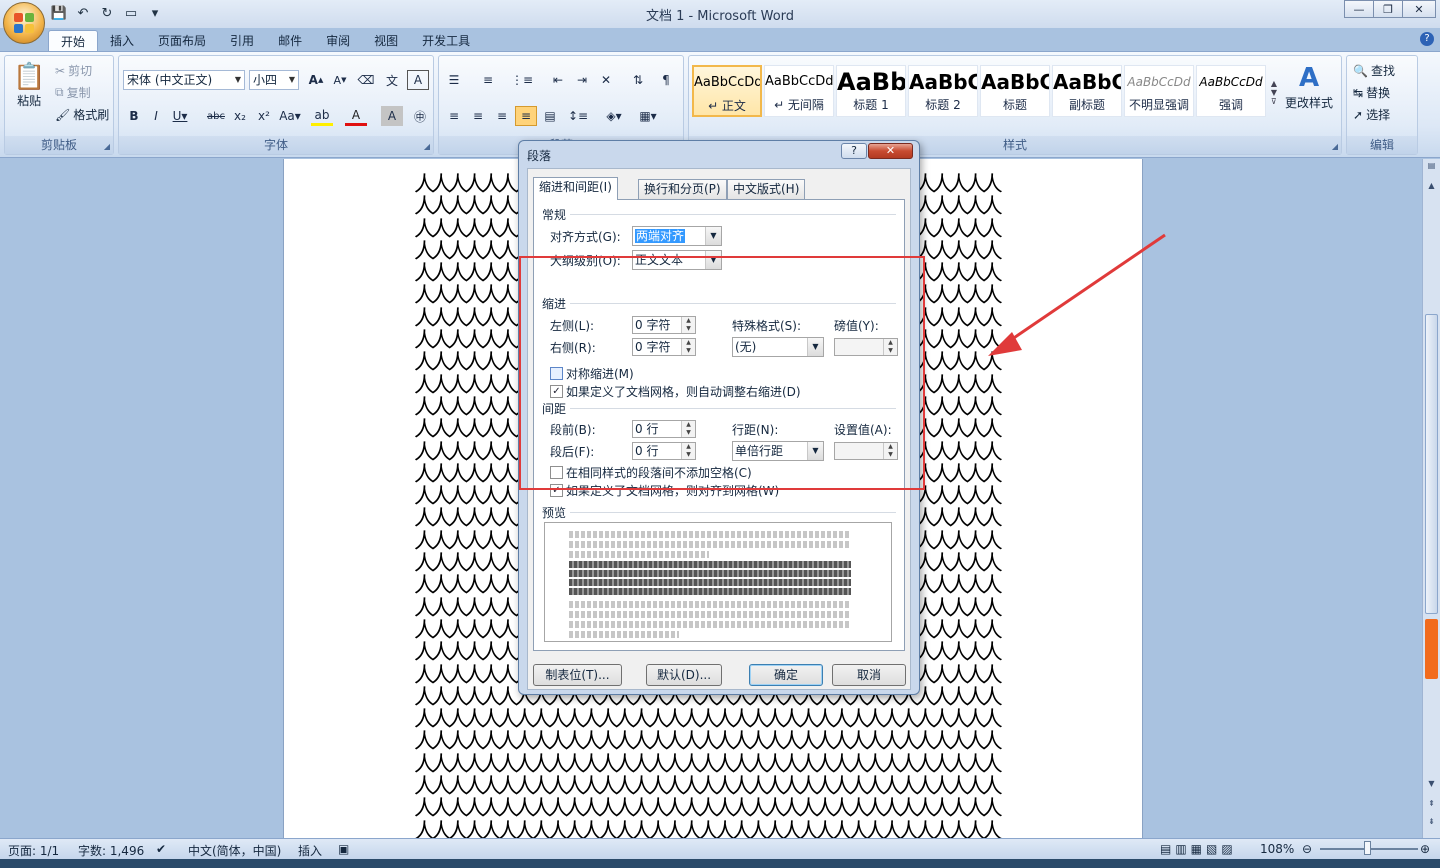 The width and height of the screenshot is (1440, 868). I want to click on minimize-button: —, so click(1359, 9).